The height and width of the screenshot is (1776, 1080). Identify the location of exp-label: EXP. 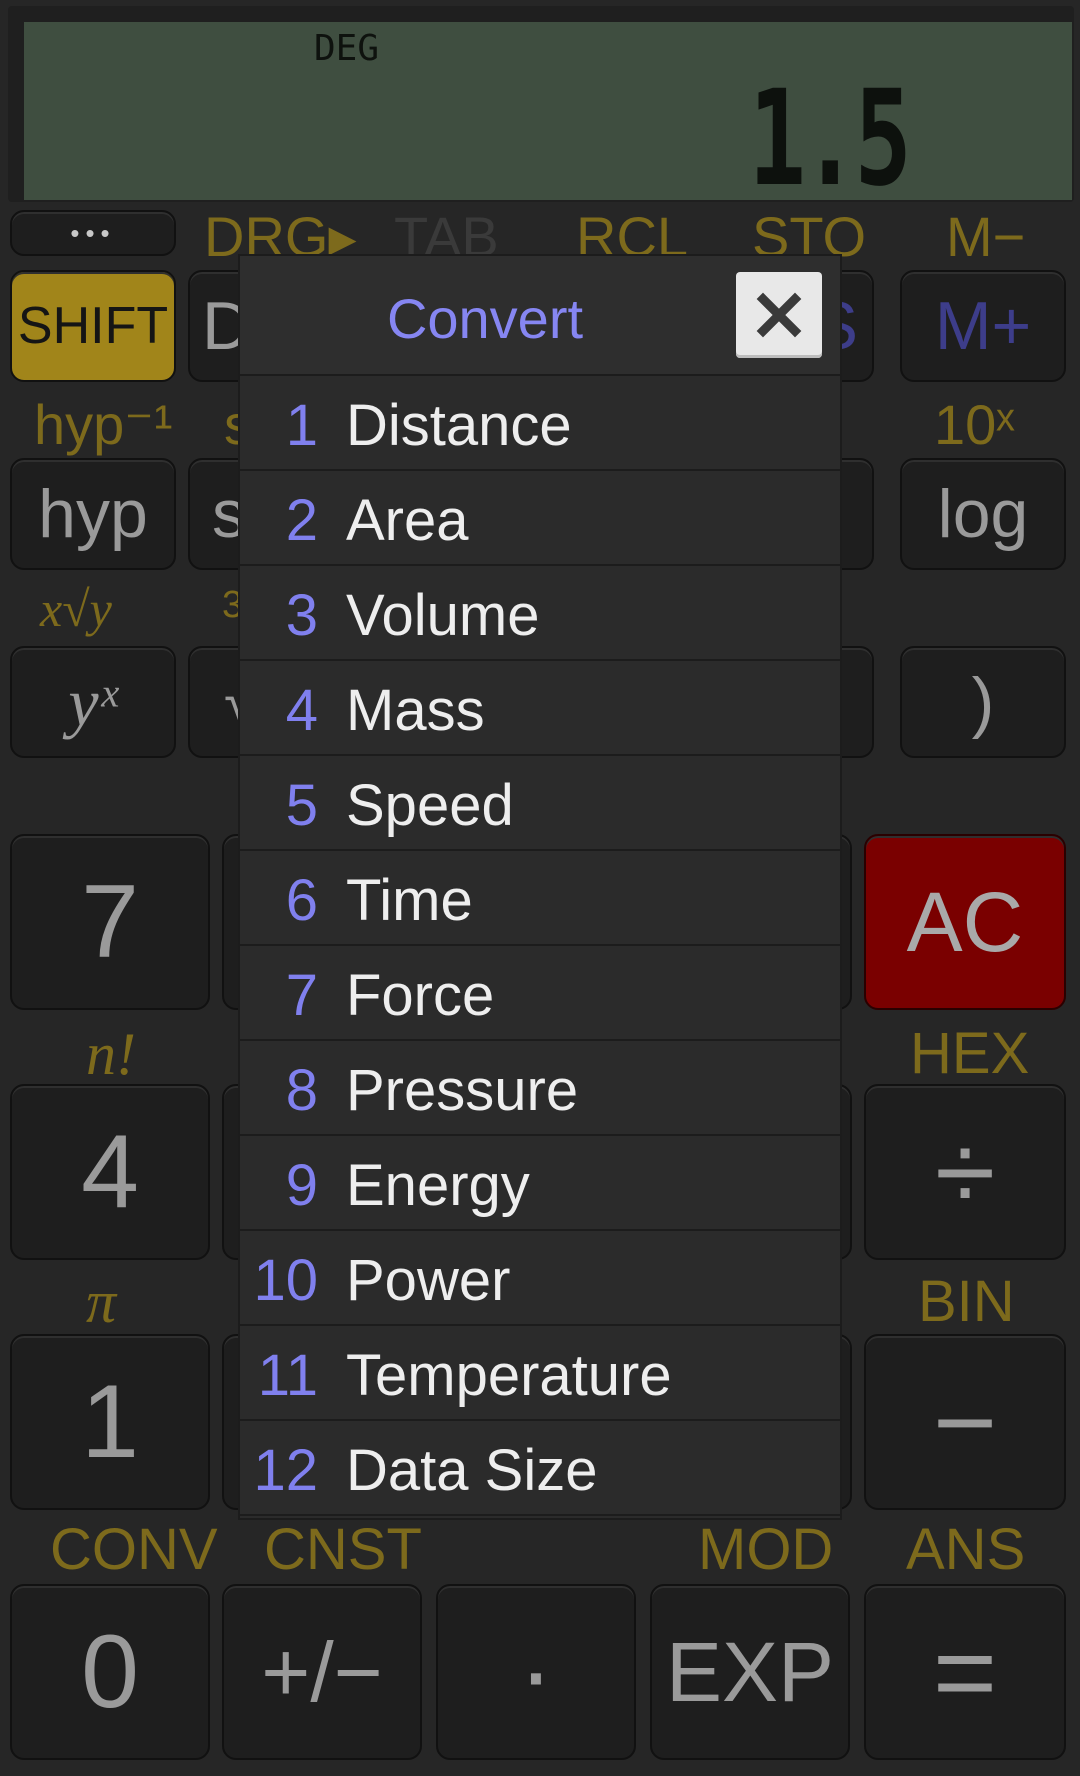
(750, 1671).